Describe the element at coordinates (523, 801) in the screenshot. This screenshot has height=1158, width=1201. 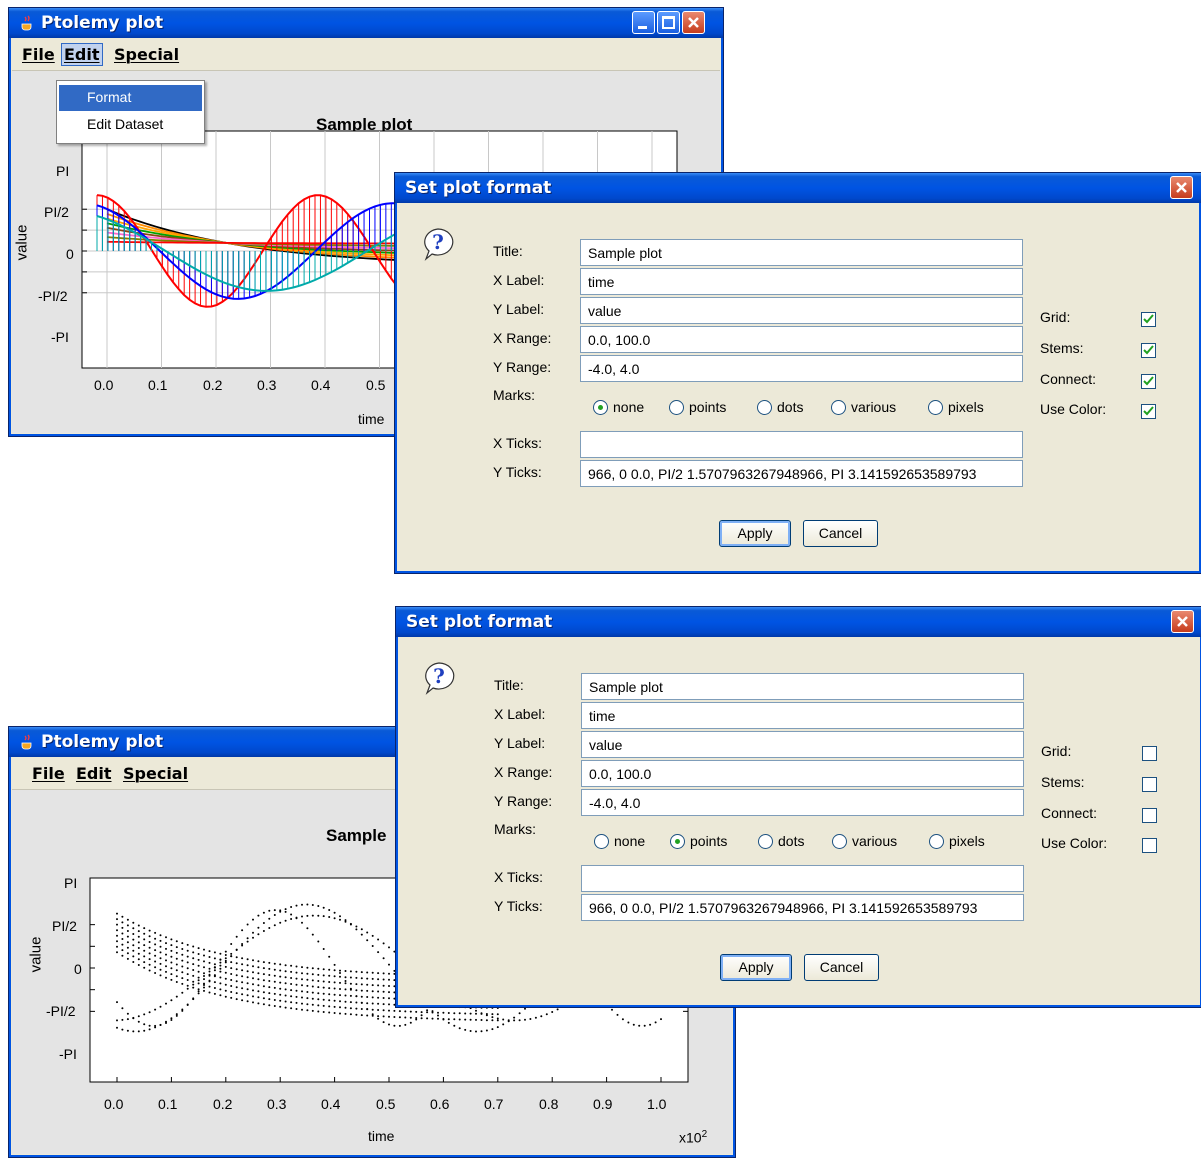
I see `label-yrange: Y Range:` at that location.